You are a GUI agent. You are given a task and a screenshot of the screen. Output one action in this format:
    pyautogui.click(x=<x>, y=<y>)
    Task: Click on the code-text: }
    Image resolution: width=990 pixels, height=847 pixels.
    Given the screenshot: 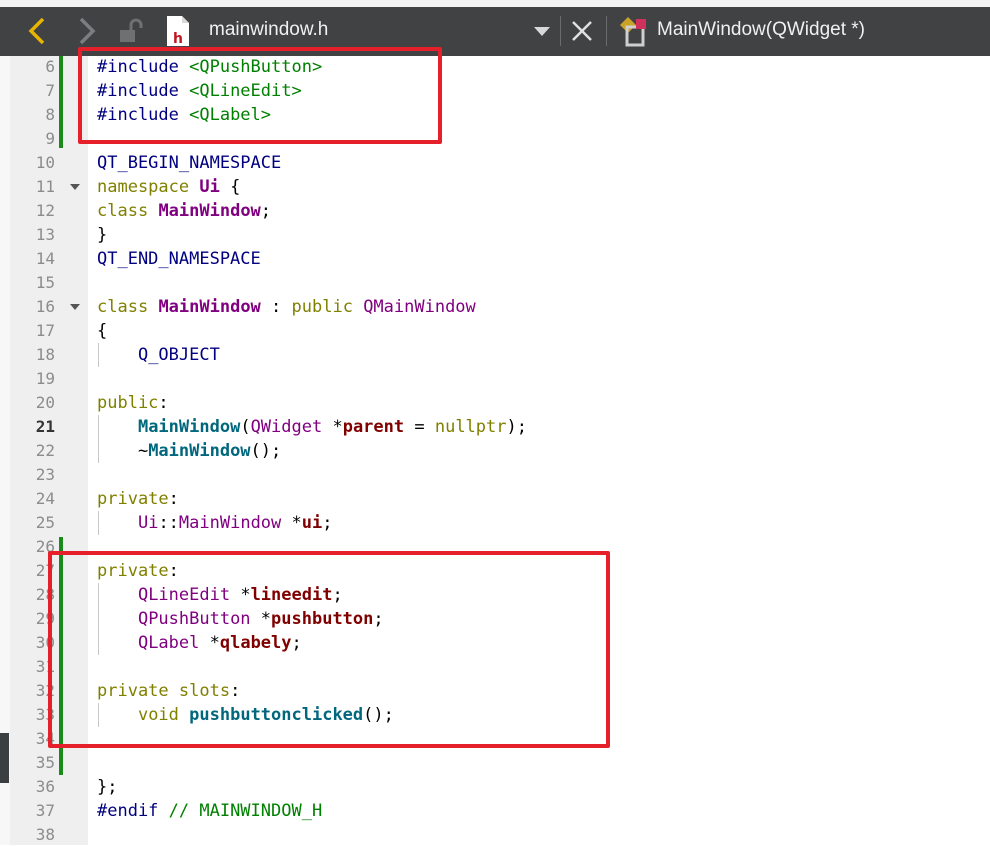 What is the action you would take?
    pyautogui.click(x=102, y=235)
    